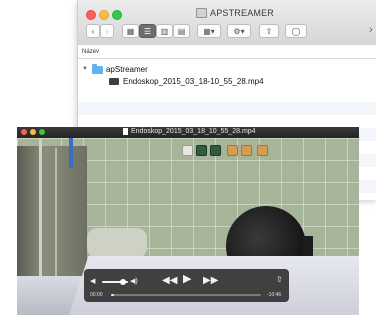 This screenshot has width=376, height=315. I want to click on column-view-icon: ▥, so click(164, 31).